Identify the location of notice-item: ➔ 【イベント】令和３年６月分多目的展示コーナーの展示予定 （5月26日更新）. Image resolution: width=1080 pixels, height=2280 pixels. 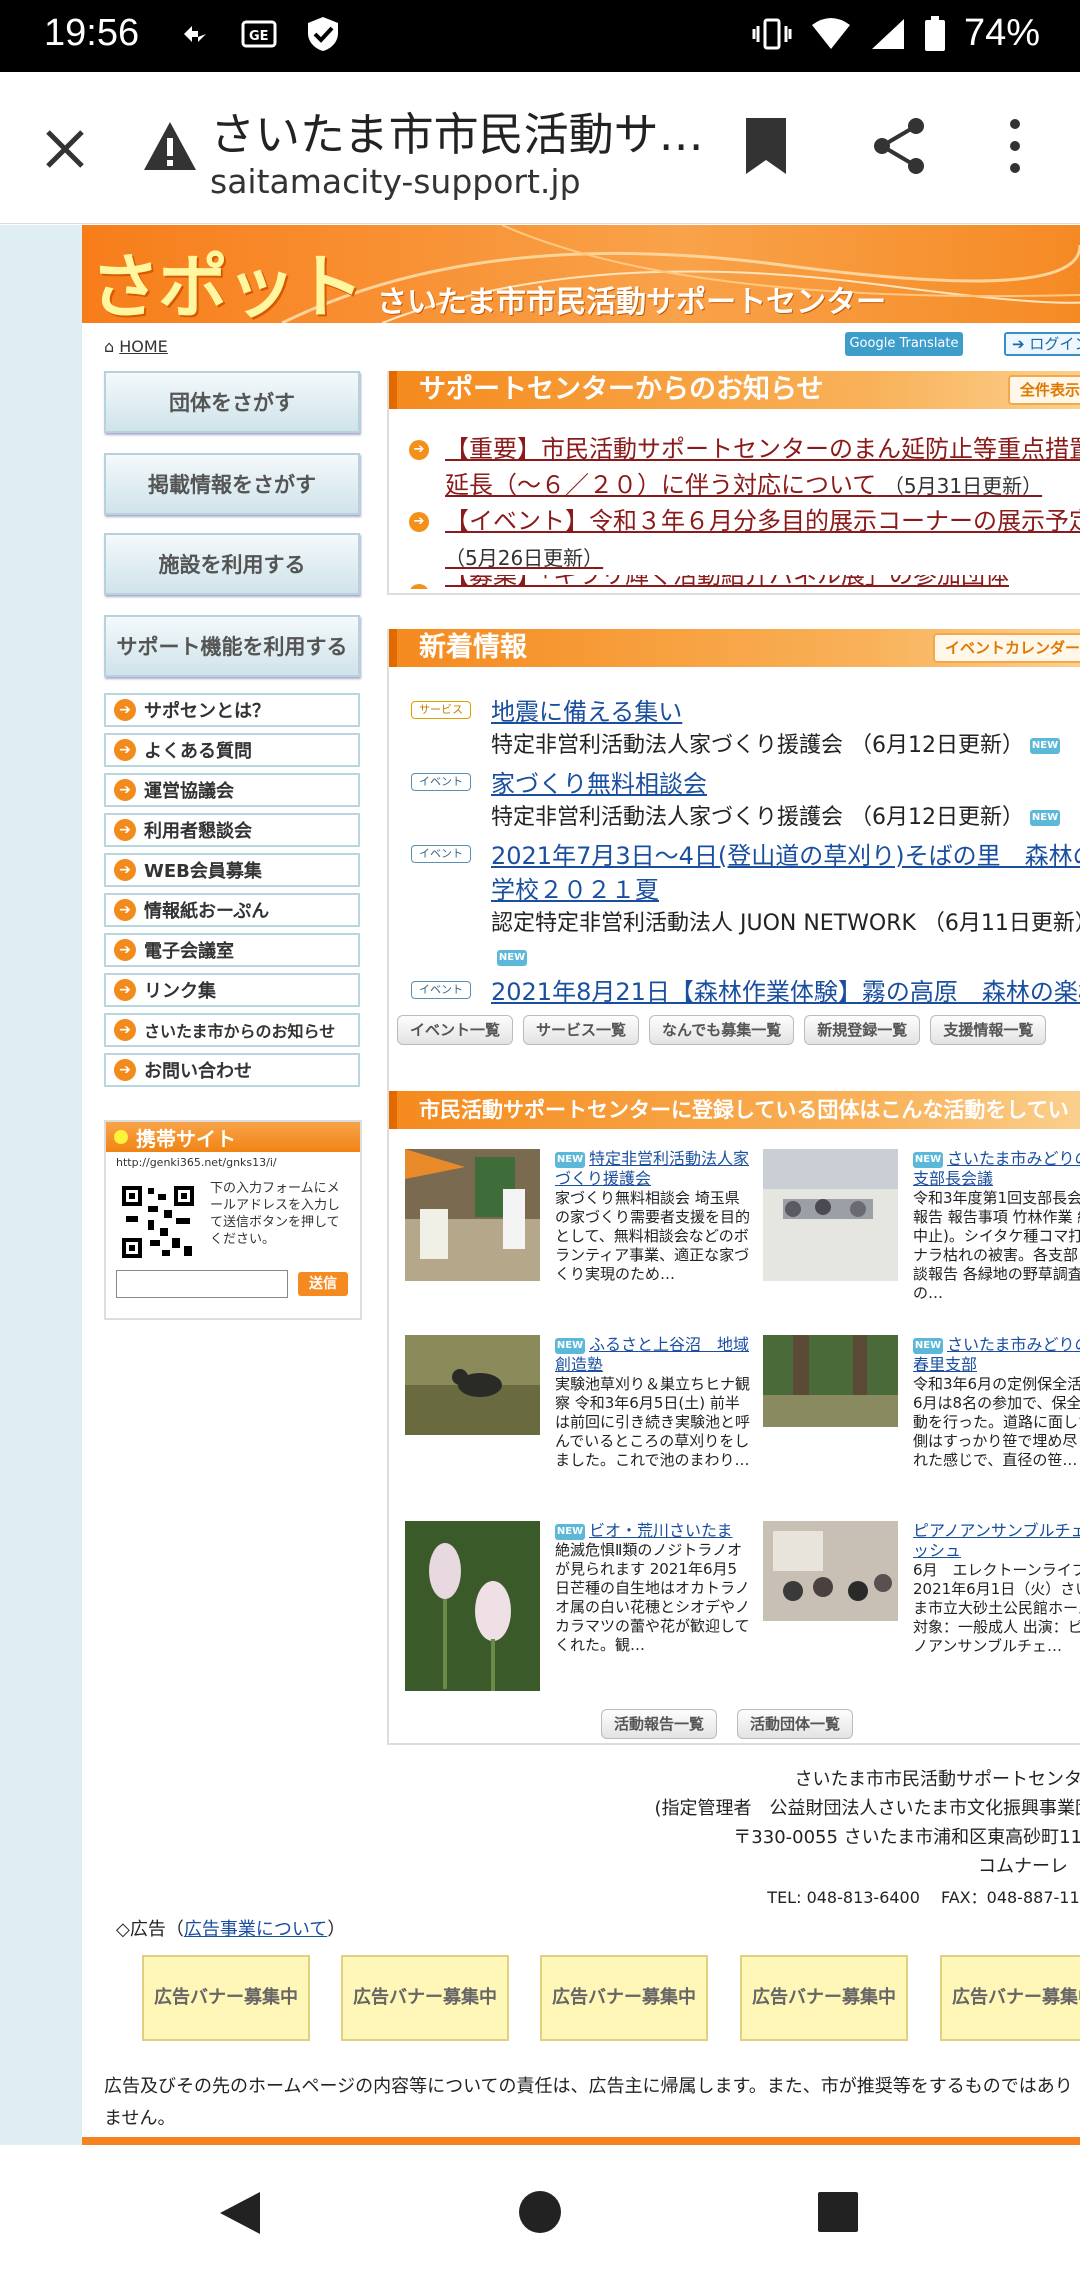
(744, 539).